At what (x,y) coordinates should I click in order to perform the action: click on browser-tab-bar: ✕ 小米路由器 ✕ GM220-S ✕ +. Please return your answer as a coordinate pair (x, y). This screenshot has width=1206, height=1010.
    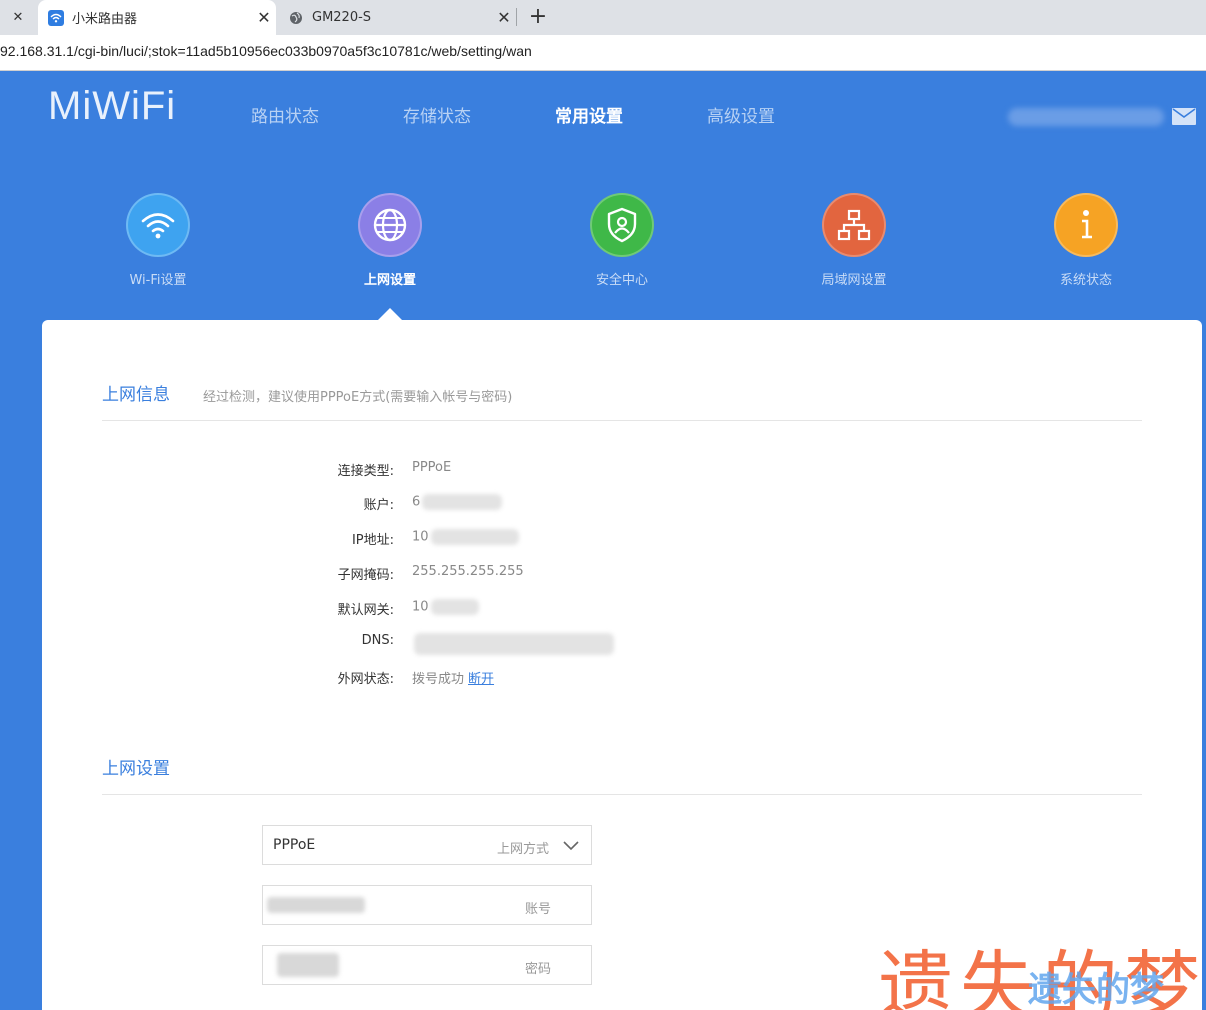
    Looking at the image, I should click on (603, 17).